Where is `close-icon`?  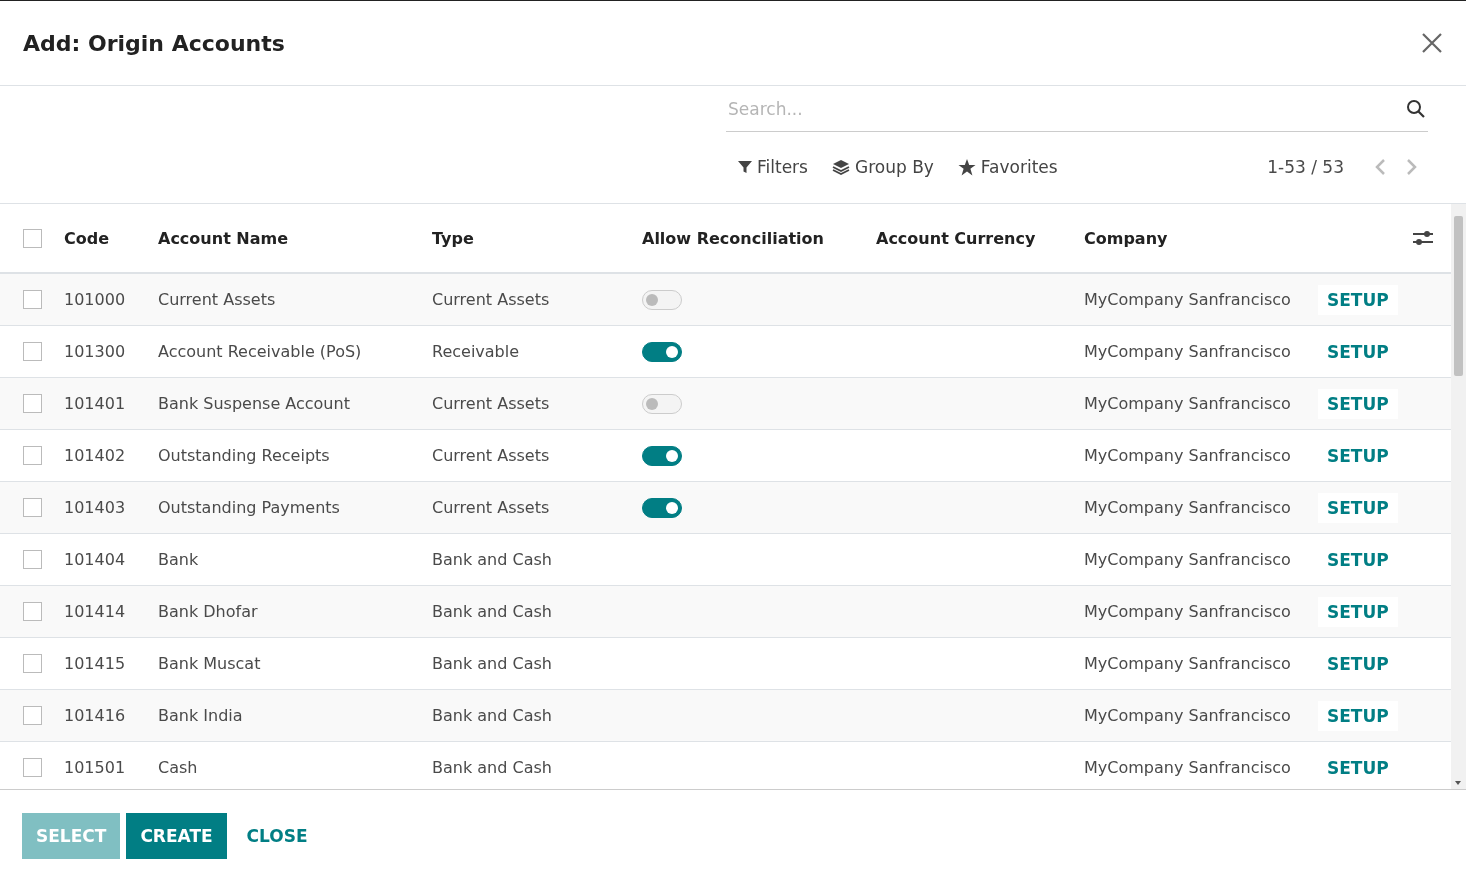
close-icon is located at coordinates (1432, 43).